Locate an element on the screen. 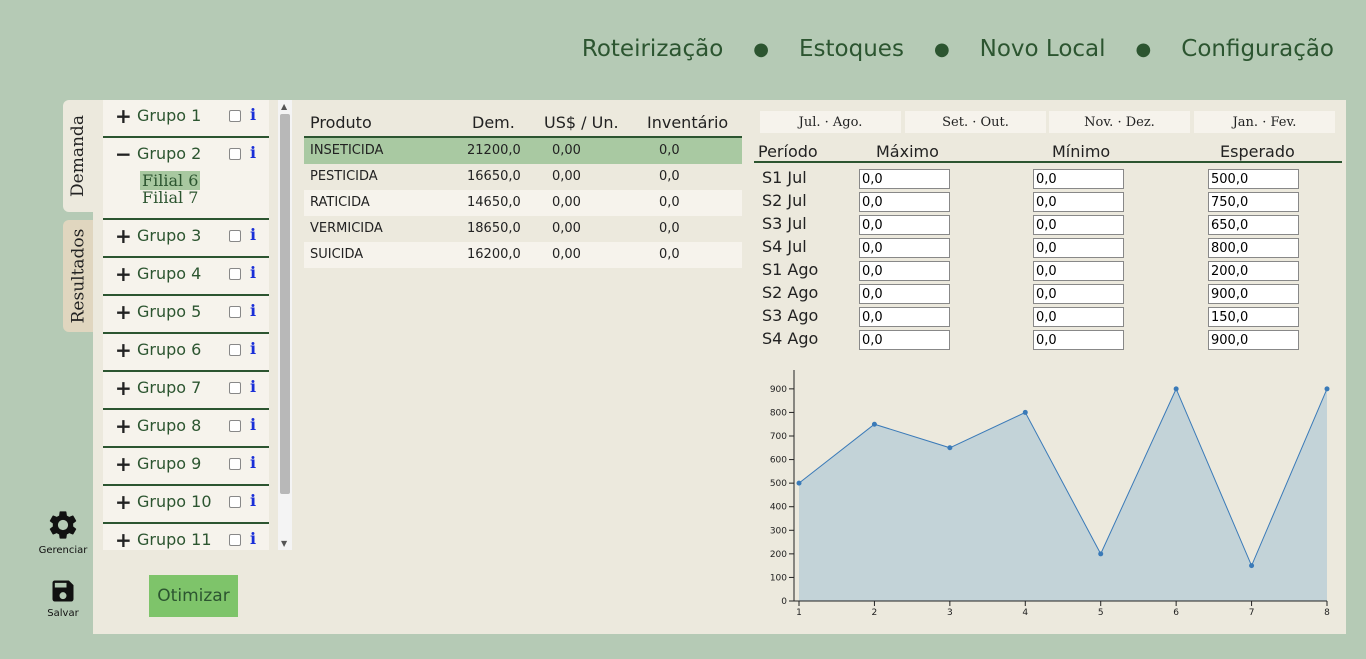 This screenshot has width=1366, height=659. scroll-down-arrow-icon: ▼ is located at coordinates (284, 543).